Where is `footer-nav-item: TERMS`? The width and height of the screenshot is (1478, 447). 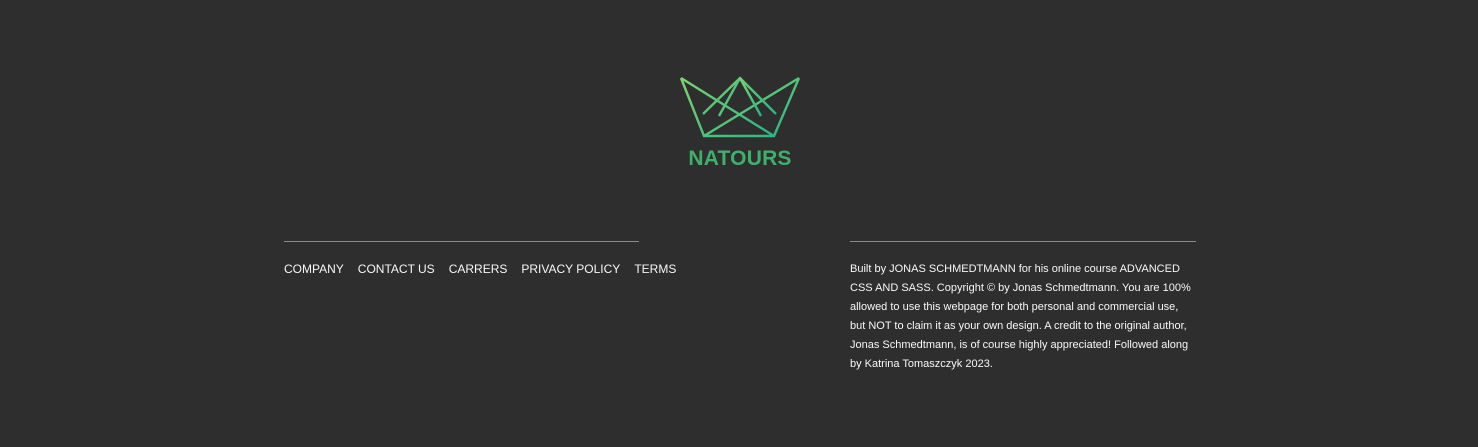
footer-nav-item: TERMS is located at coordinates (655, 269).